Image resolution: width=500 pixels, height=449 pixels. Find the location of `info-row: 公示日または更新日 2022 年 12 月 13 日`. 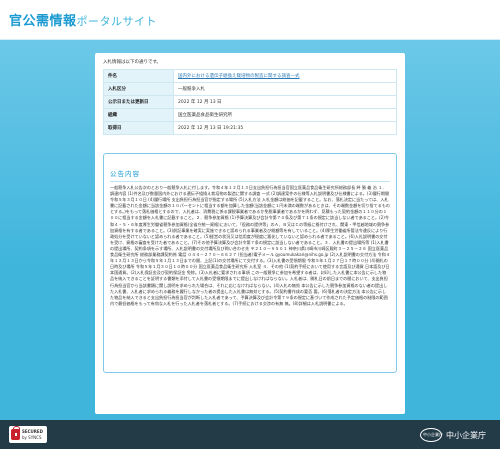

info-row: 公示日または更新日 2022 年 12 月 13 日 is located at coordinates (250, 102).